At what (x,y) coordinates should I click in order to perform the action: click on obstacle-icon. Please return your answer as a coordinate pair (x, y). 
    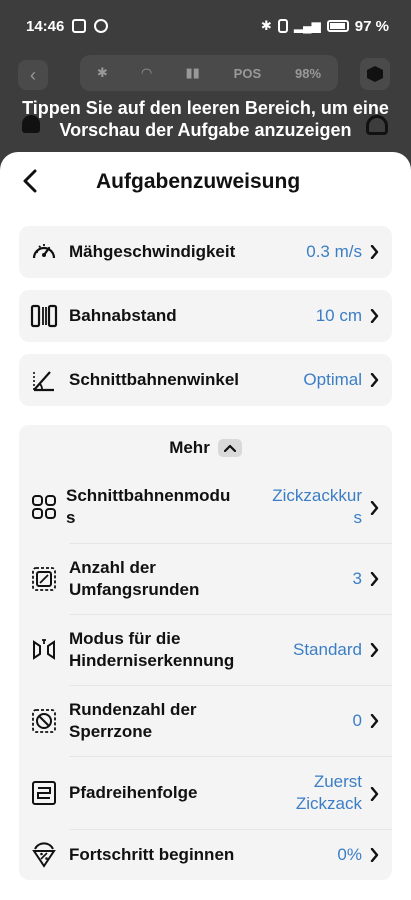
    Looking at the image, I should click on (44, 650).